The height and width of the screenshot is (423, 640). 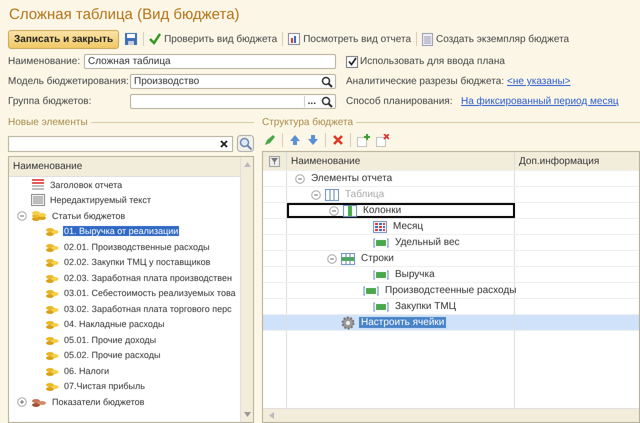 What do you see at coordinates (38, 184) in the screenshot?
I see `report-header-icon` at bounding box center [38, 184].